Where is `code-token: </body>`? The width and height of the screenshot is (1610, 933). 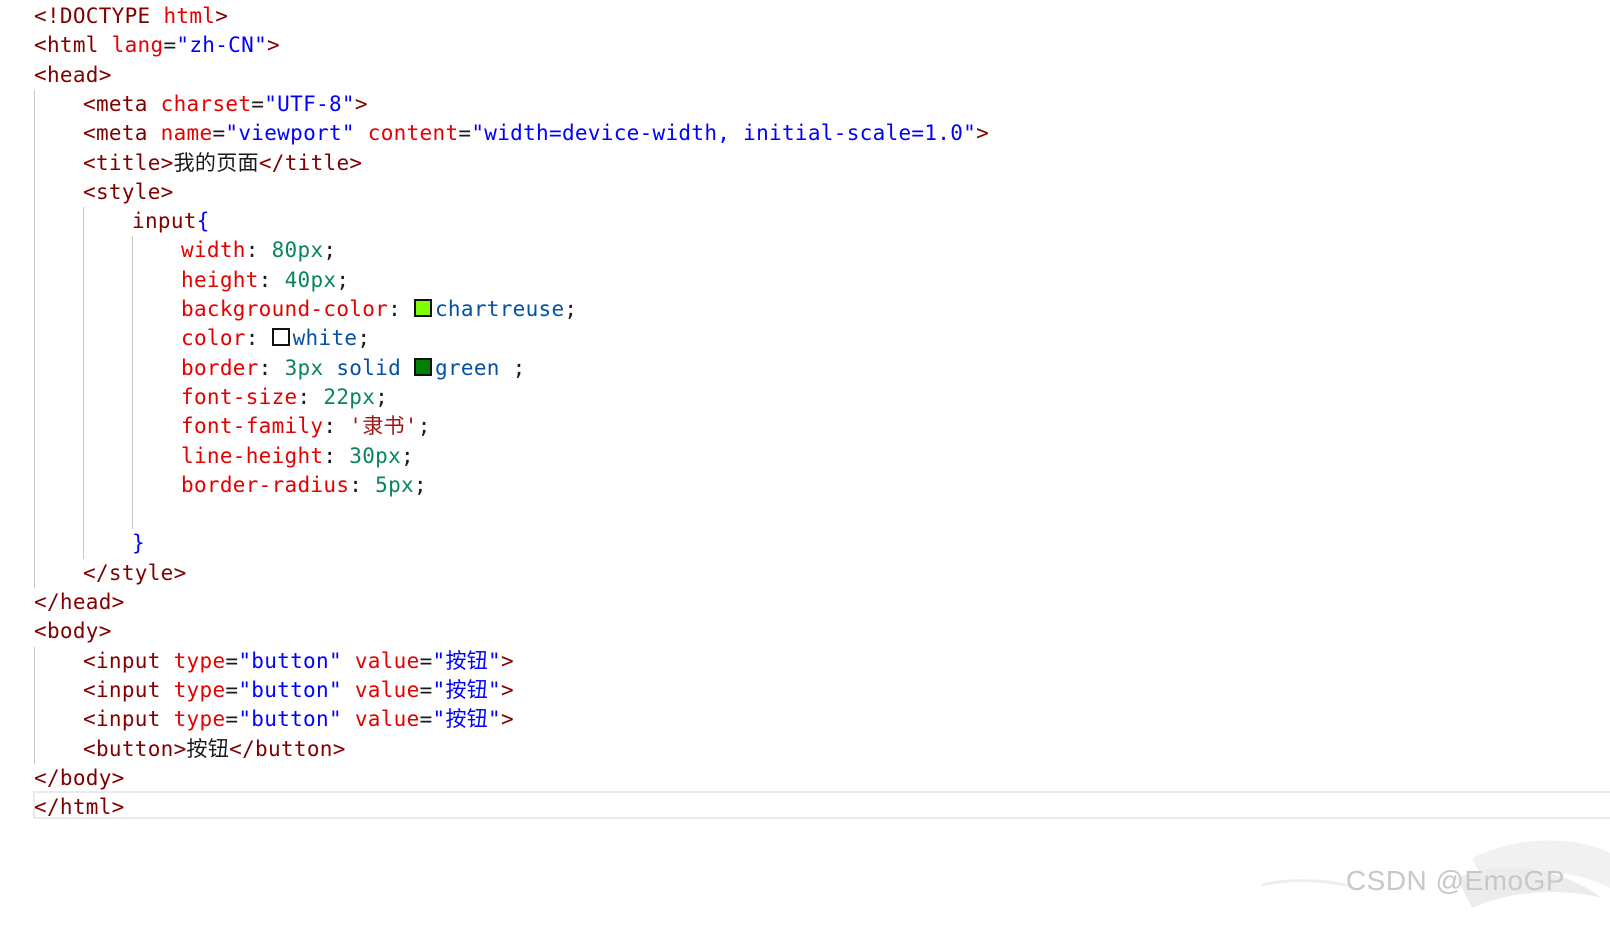 code-token: </body> is located at coordinates (79, 777).